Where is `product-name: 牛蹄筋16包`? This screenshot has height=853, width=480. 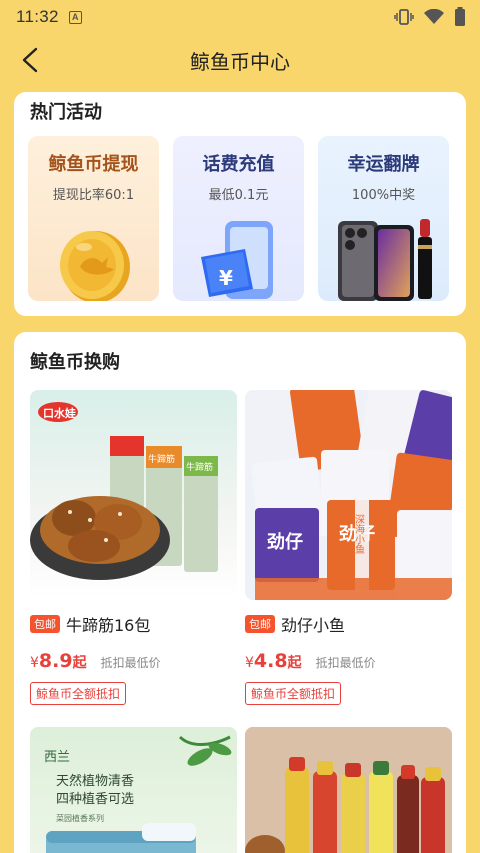
product-name: 牛蹄筋16包 is located at coordinates (108, 625).